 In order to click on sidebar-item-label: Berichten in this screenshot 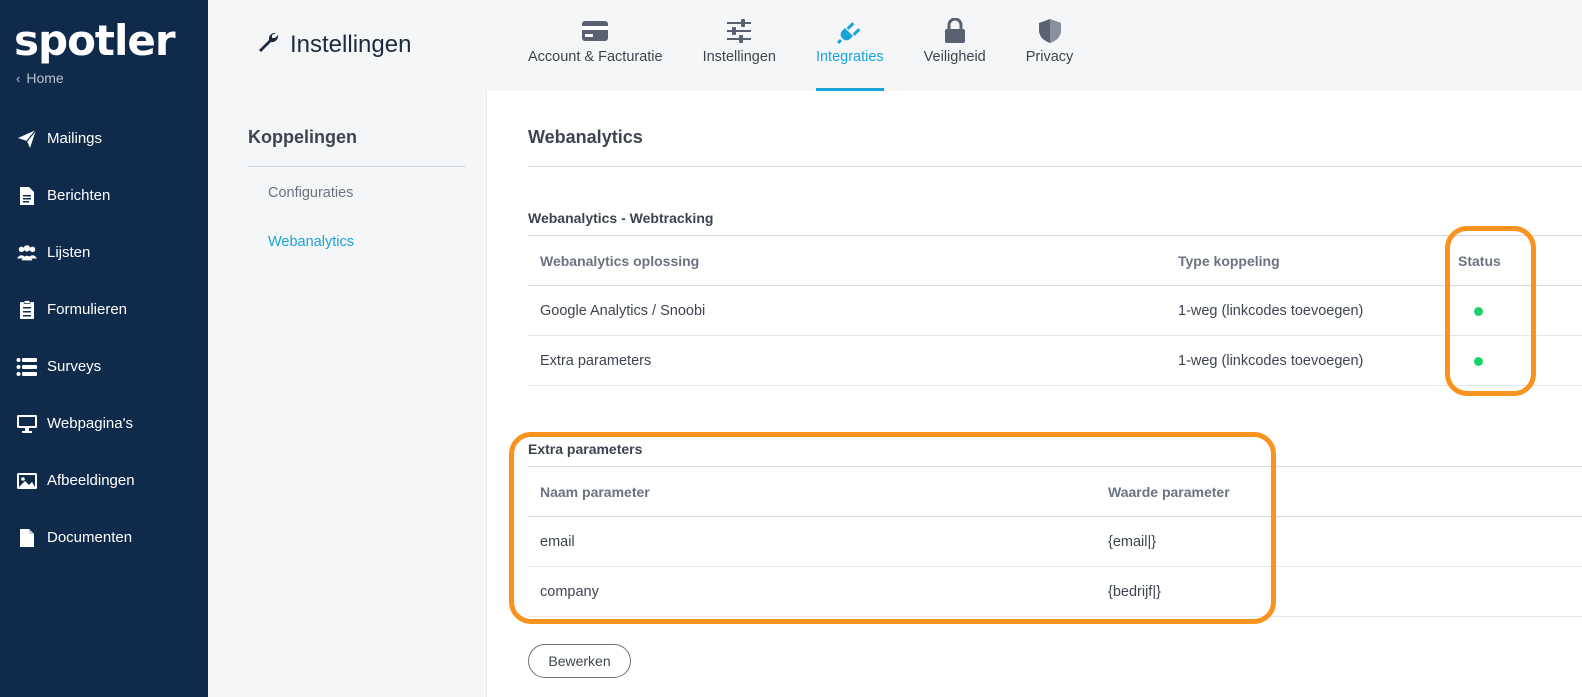, I will do `click(79, 195)`.